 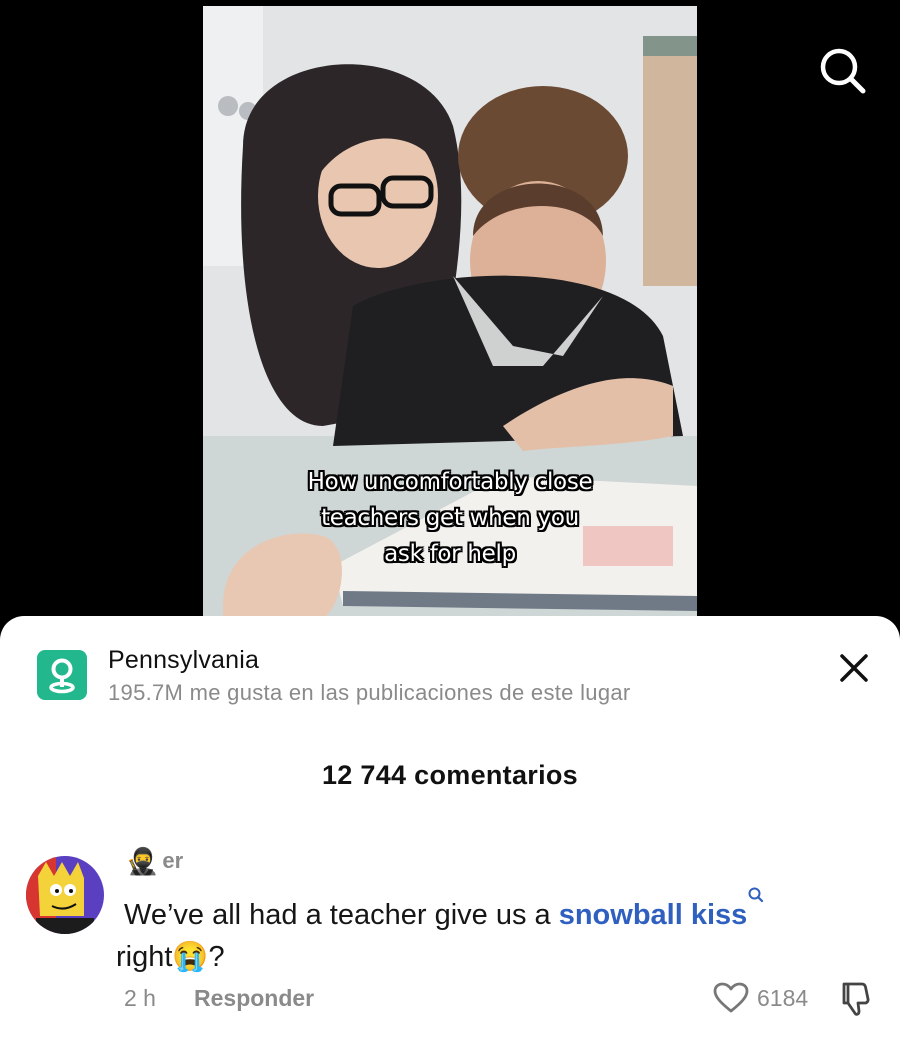 I want to click on like-button, so click(x=731, y=998).